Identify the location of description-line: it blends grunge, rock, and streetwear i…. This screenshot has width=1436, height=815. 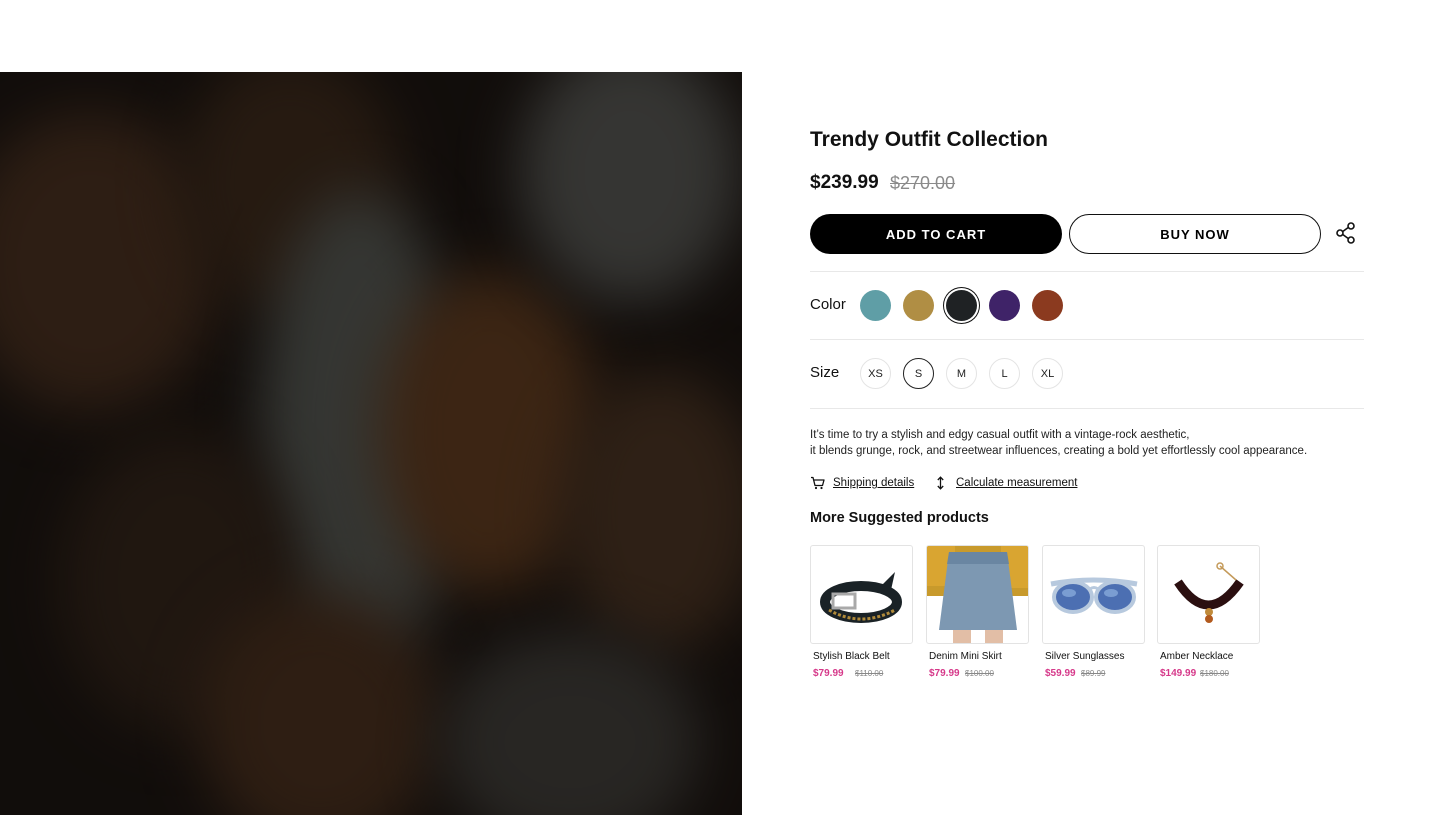
(1059, 451).